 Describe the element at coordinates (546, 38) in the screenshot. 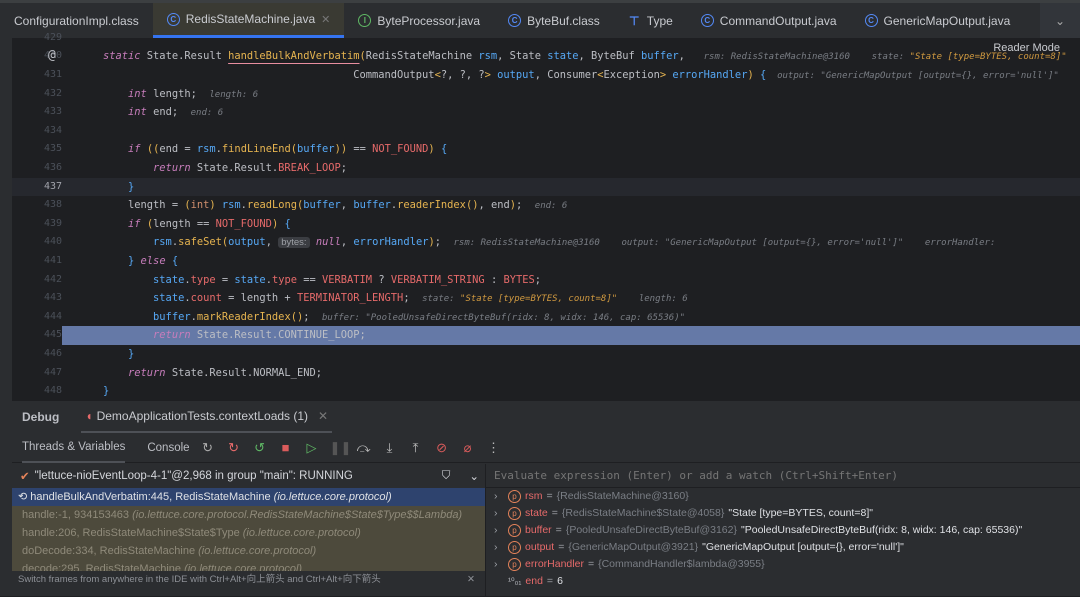

I see `code-line: 429` at that location.